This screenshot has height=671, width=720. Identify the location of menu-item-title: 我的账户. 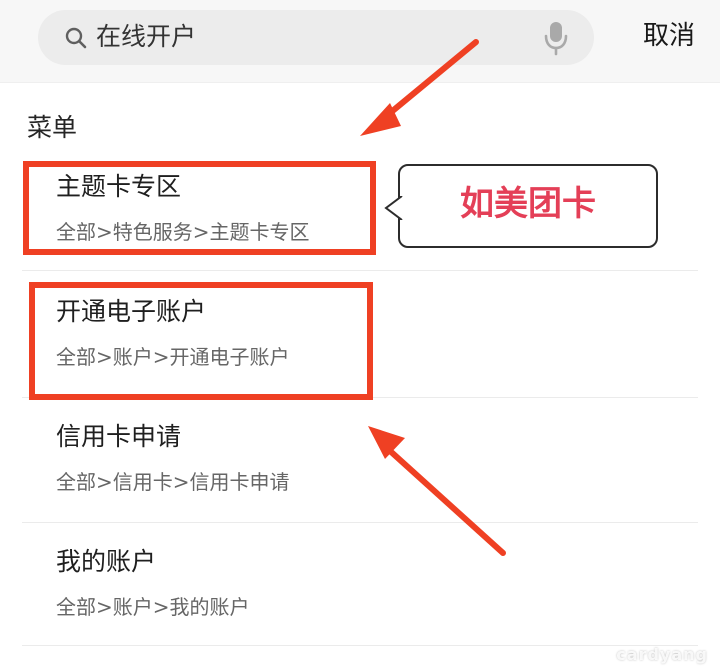
(106, 561).